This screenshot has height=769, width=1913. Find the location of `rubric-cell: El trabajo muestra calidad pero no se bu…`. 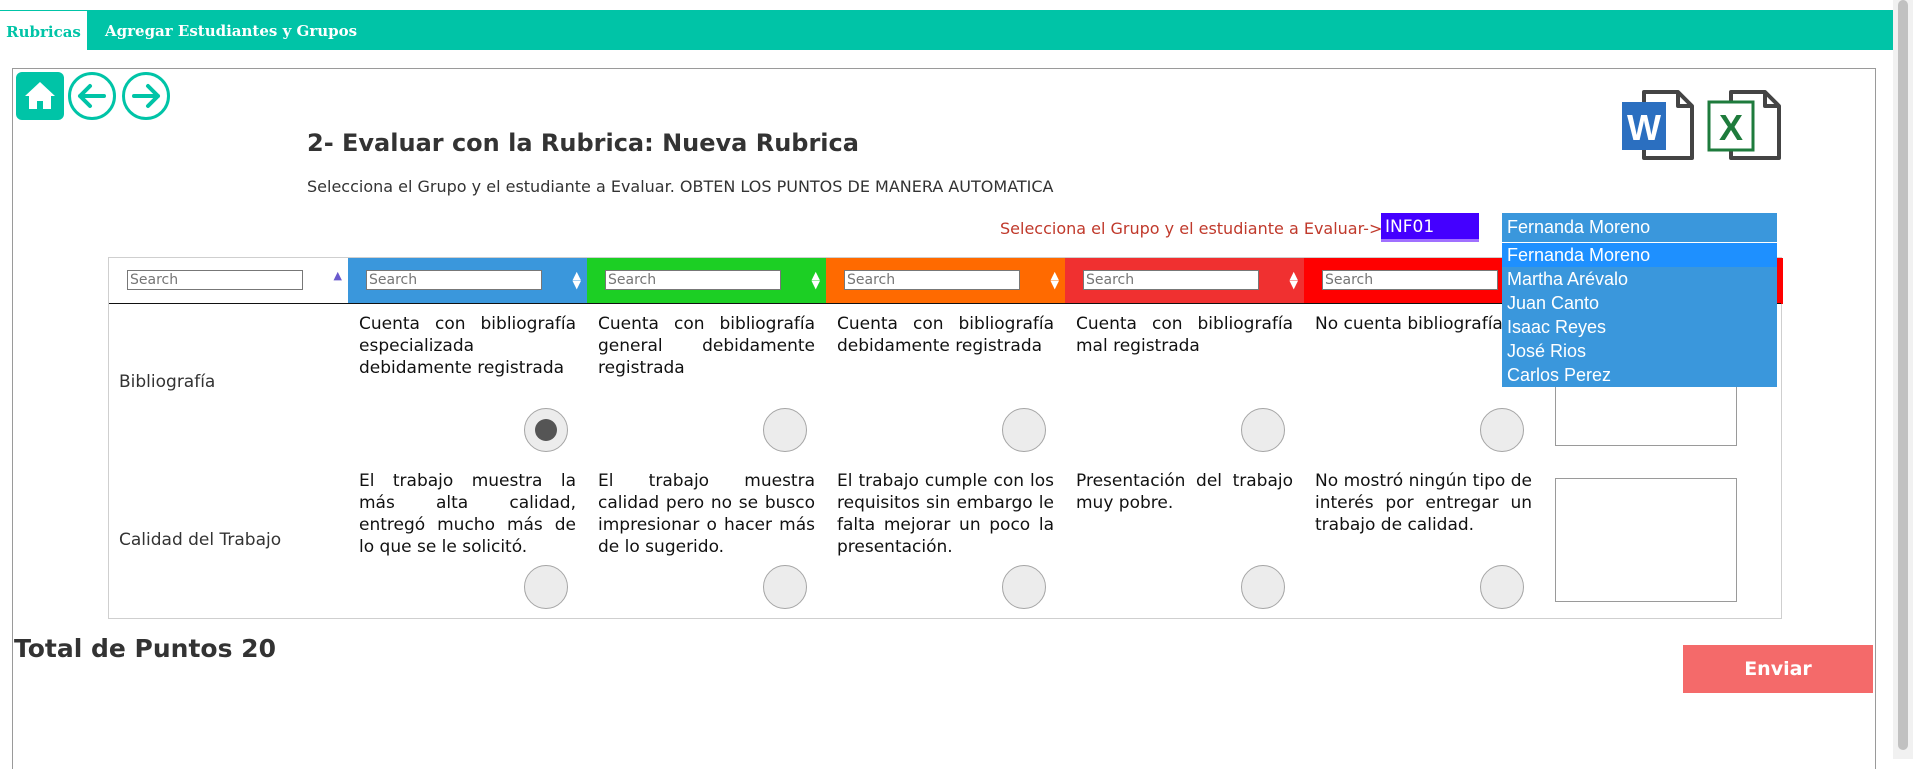

rubric-cell: El trabajo muestra calidad pero no se bu… is located at coordinates (706, 514).